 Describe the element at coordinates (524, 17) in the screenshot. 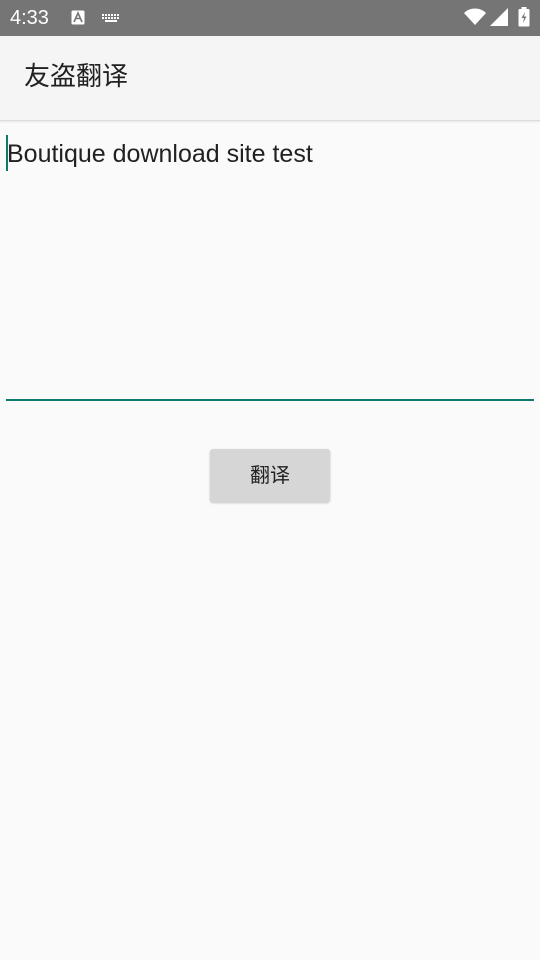

I see `battery-charging-icon` at that location.